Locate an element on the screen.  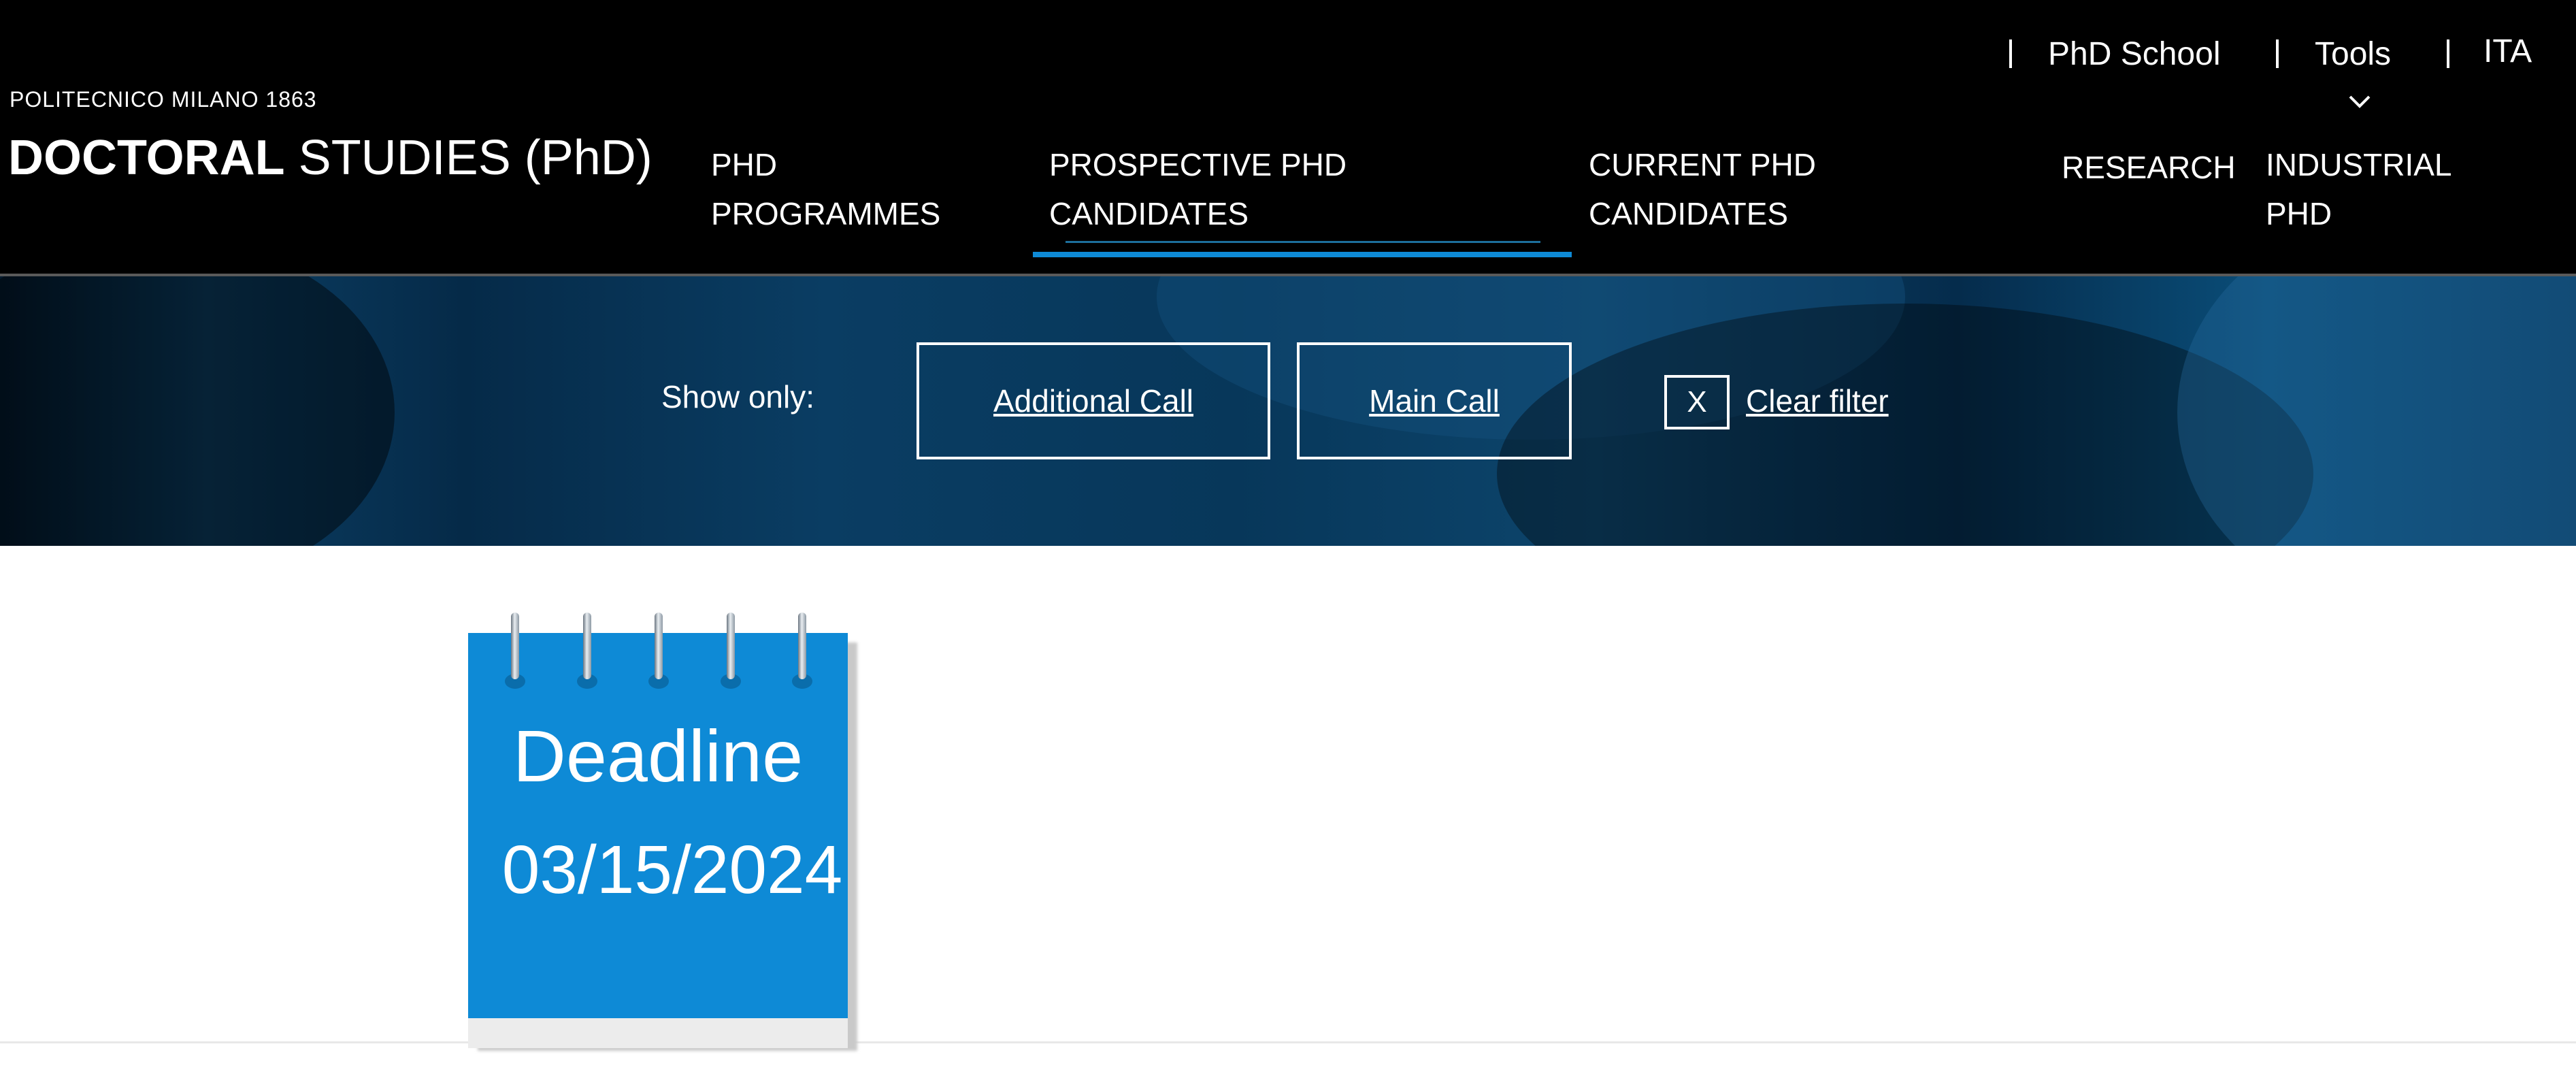
show-only-label: Show only: is located at coordinates (738, 396).